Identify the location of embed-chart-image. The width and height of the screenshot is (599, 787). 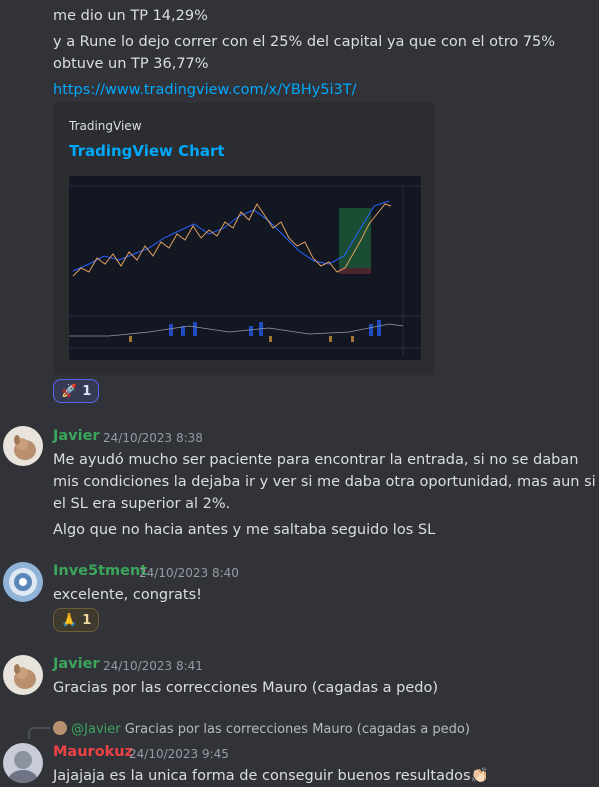
(245, 268).